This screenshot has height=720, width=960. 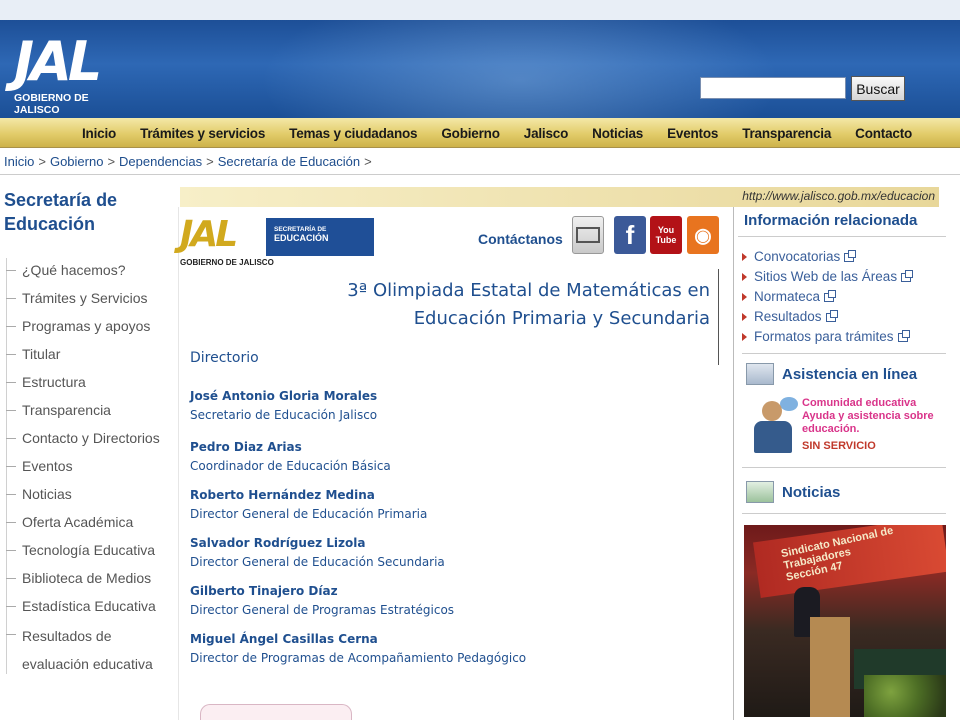 I want to click on breadcrumb-secretaria: Secretaría de Educación, so click(x=289, y=161).